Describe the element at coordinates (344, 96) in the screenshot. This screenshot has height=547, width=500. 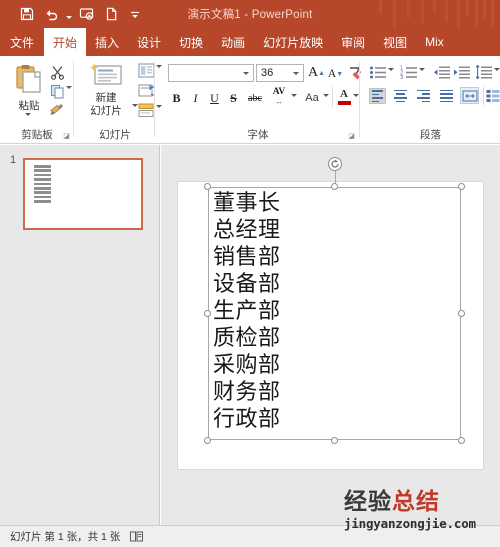
I see `font-color-button: A` at that location.